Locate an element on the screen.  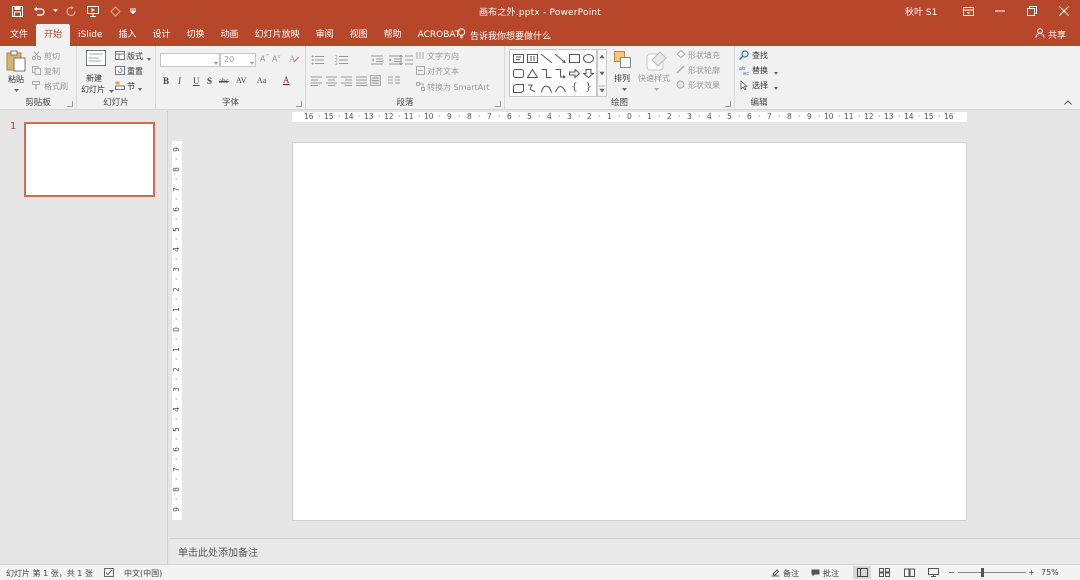
columns-icon is located at coordinates (394, 82).